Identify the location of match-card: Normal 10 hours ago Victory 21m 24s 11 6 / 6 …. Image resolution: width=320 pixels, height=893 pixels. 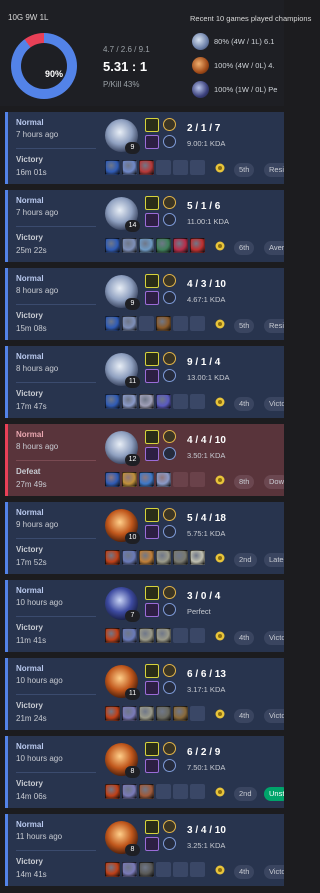
(144, 694).